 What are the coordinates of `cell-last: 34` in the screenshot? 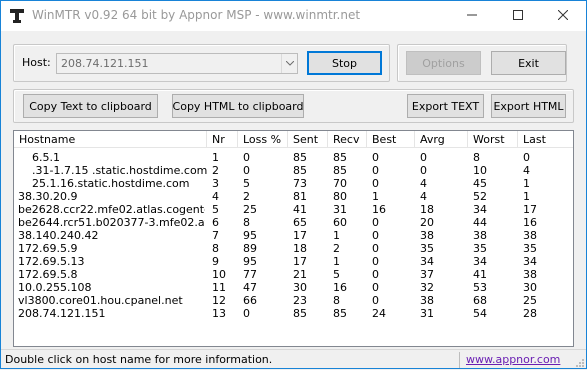 It's located at (530, 261).